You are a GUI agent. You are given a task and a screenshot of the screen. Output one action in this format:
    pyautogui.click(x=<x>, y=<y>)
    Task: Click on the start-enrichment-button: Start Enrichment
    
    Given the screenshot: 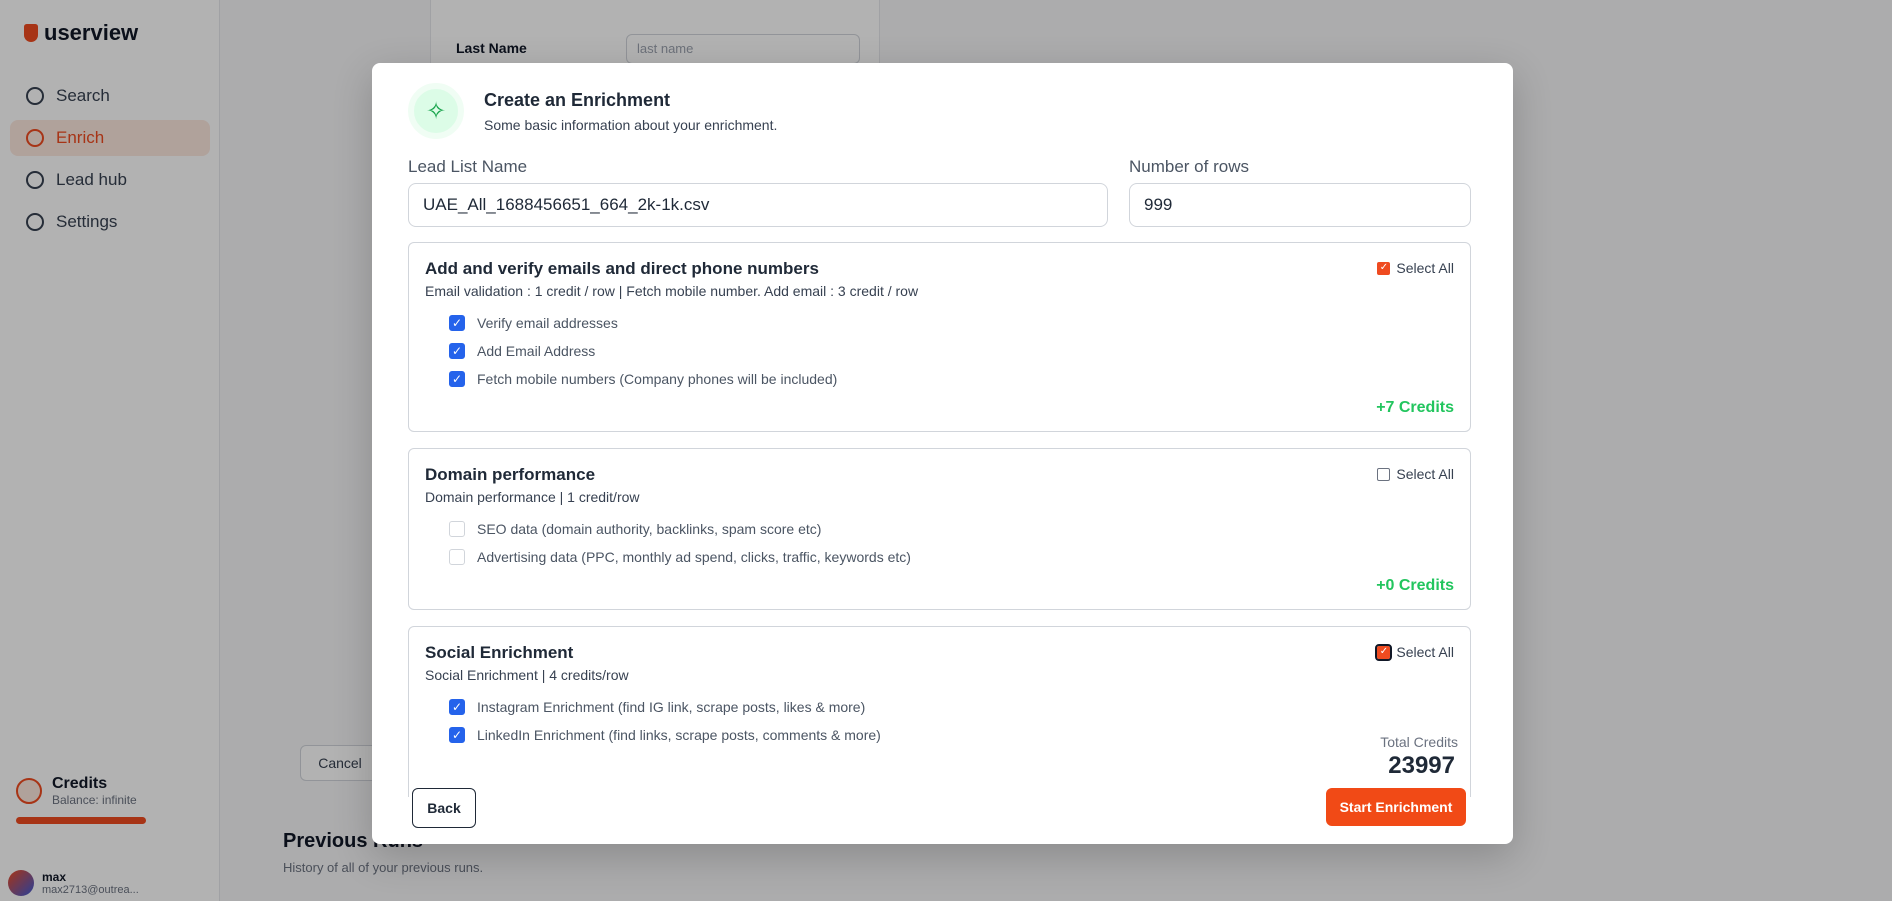 What is the action you would take?
    pyautogui.click(x=1396, y=807)
    